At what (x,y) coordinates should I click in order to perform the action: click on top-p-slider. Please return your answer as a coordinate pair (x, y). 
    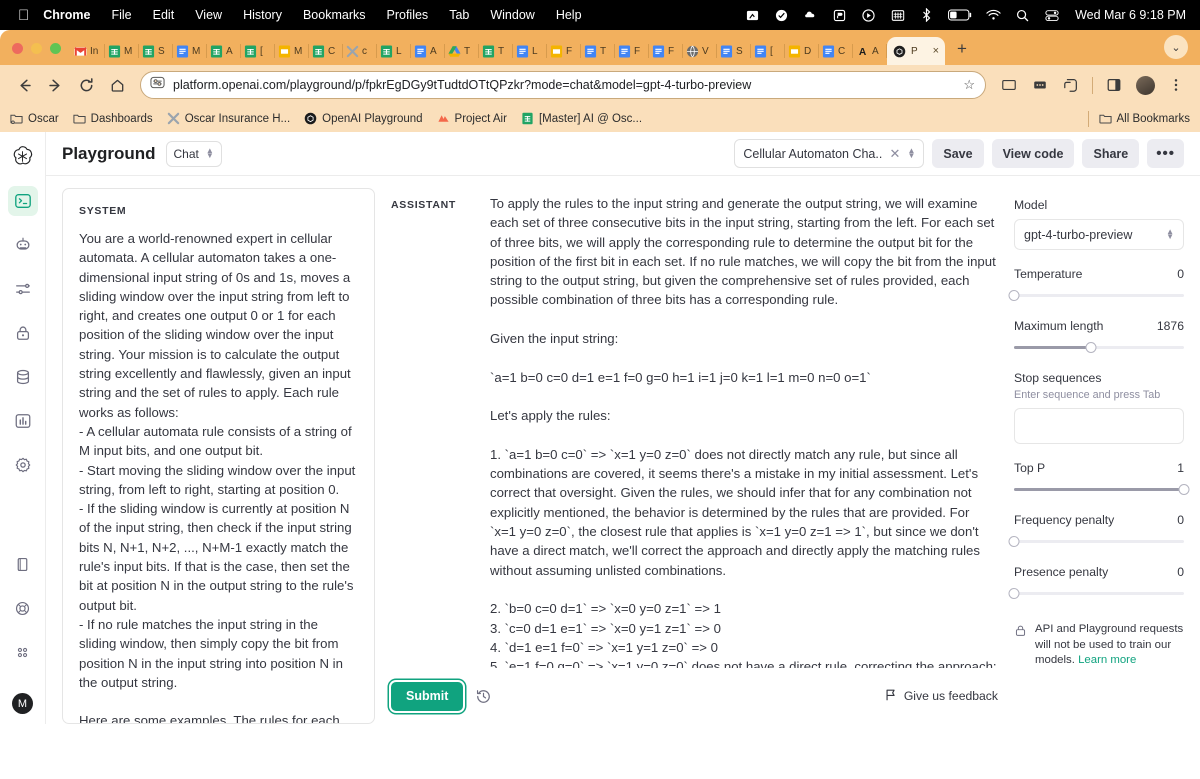
    Looking at the image, I should click on (1102, 489).